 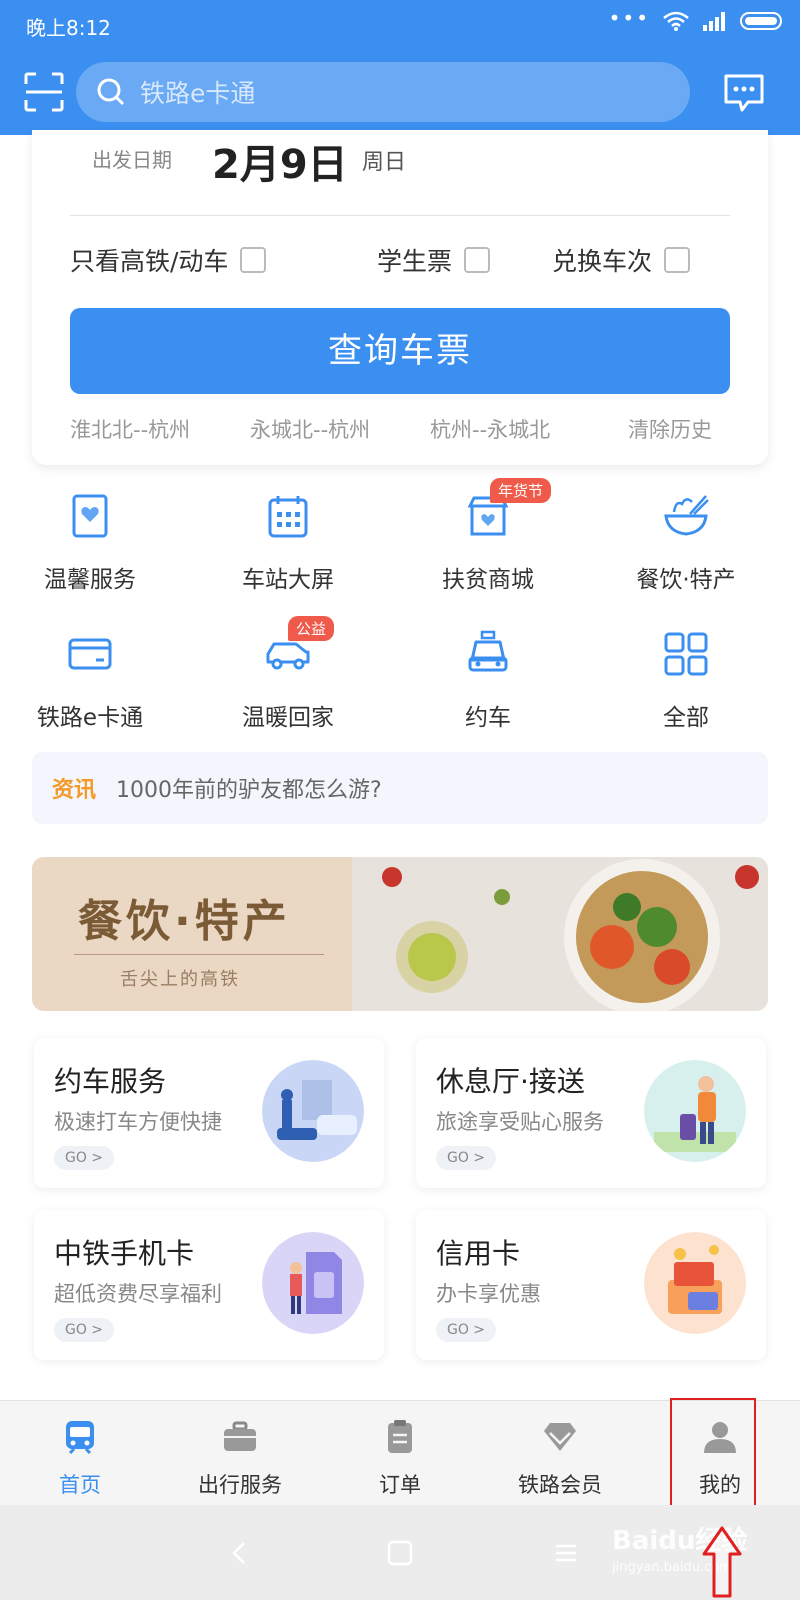 What do you see at coordinates (521, 490) in the screenshot?
I see `promo-tag: 年货节` at bounding box center [521, 490].